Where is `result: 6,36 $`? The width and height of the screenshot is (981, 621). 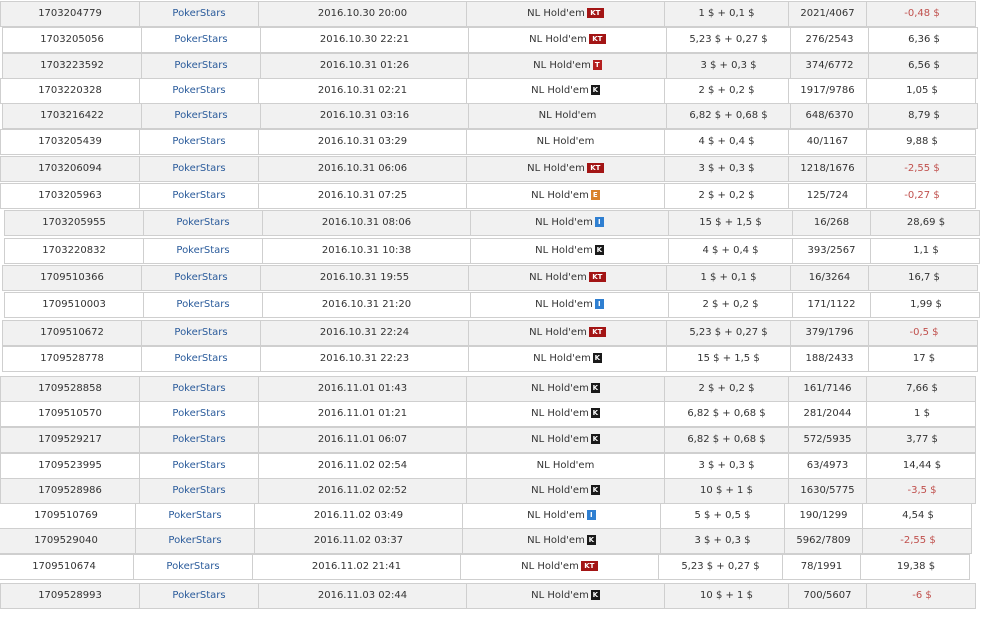 result: 6,36 $ is located at coordinates (924, 39).